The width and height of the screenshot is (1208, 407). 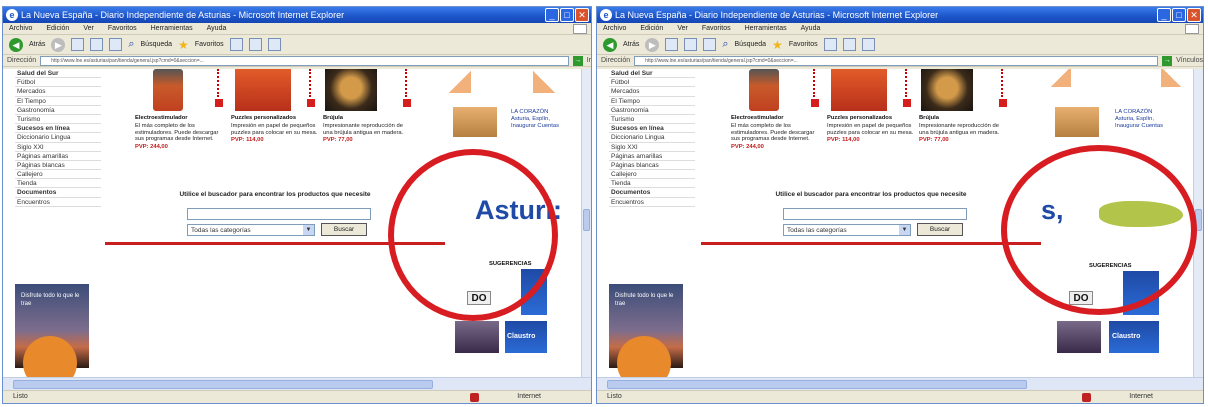 I want to click on night-image-tile, so click(x=477, y=337).